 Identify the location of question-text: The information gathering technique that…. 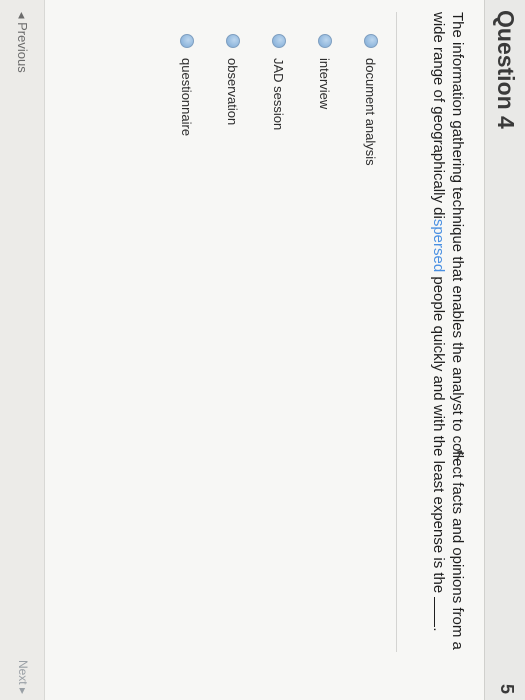
(448, 342).